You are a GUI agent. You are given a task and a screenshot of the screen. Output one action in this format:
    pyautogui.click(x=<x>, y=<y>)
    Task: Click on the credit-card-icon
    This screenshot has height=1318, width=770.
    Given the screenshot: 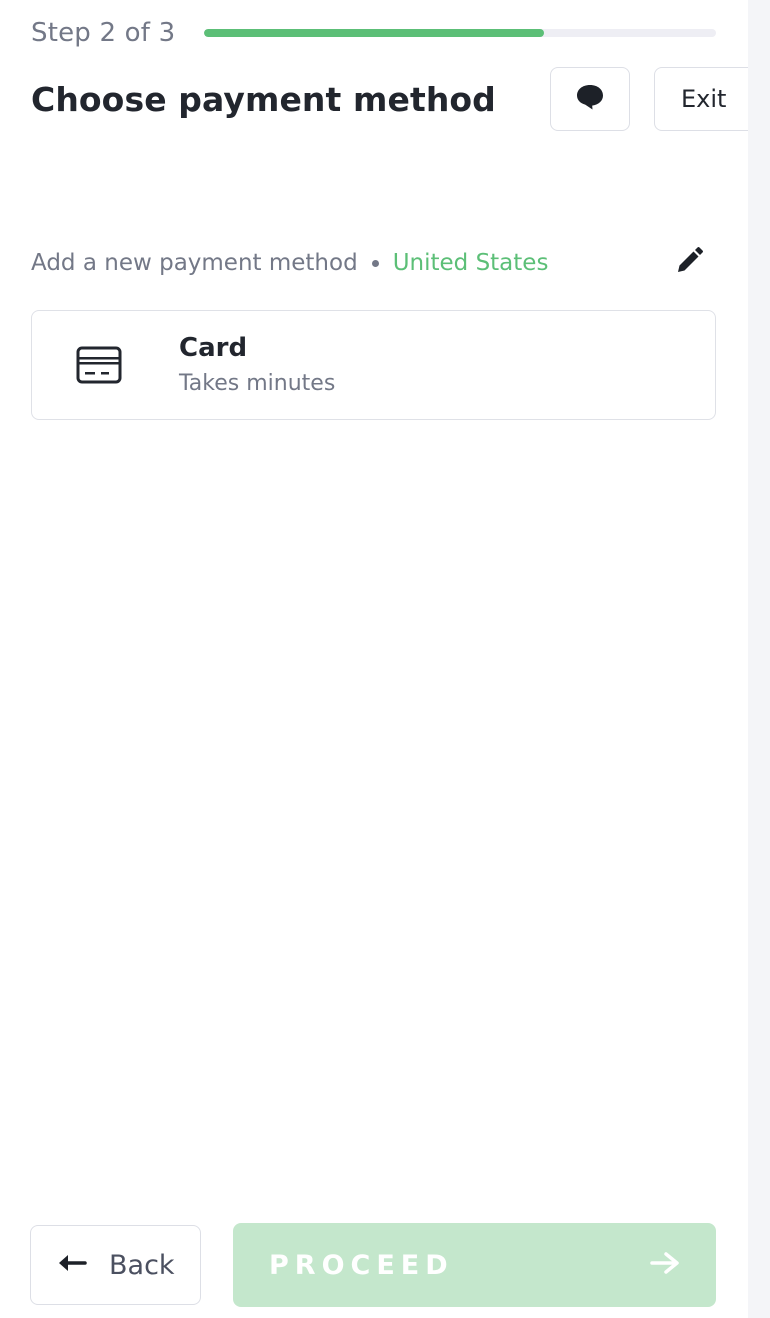 What is the action you would take?
    pyautogui.click(x=99, y=366)
    